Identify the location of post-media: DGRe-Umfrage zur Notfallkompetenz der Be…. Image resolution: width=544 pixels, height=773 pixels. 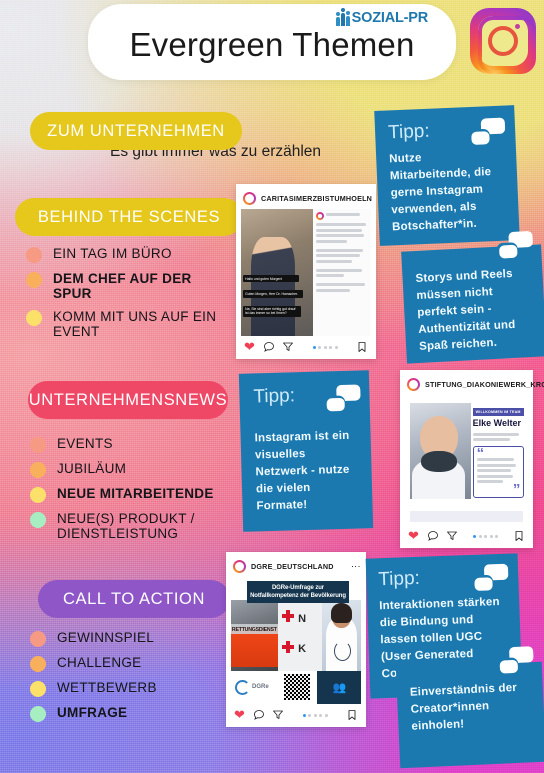
(296, 640).